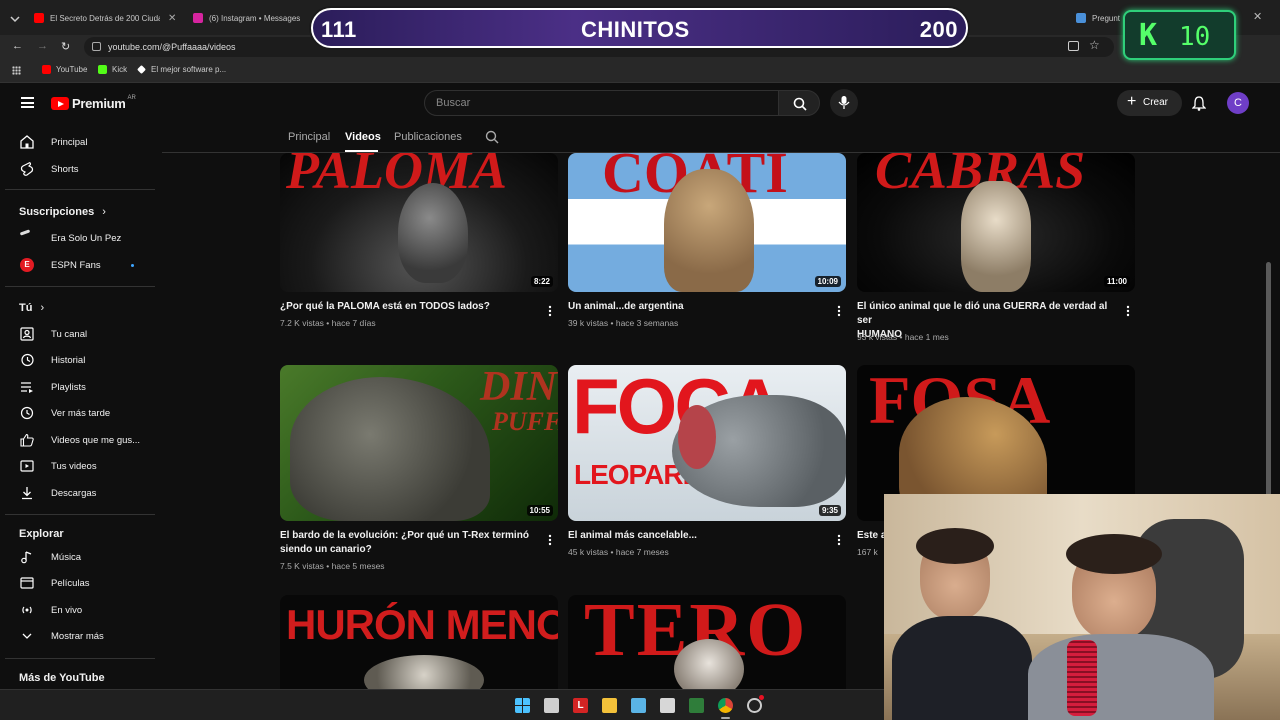 The image size is (1280, 720). What do you see at coordinates (77, 557) in the screenshot?
I see `sidebar-item-musica: Música` at bounding box center [77, 557].